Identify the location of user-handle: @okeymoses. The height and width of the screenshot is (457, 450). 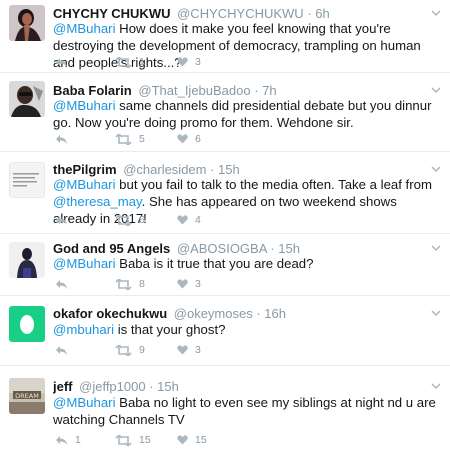
(213, 313).